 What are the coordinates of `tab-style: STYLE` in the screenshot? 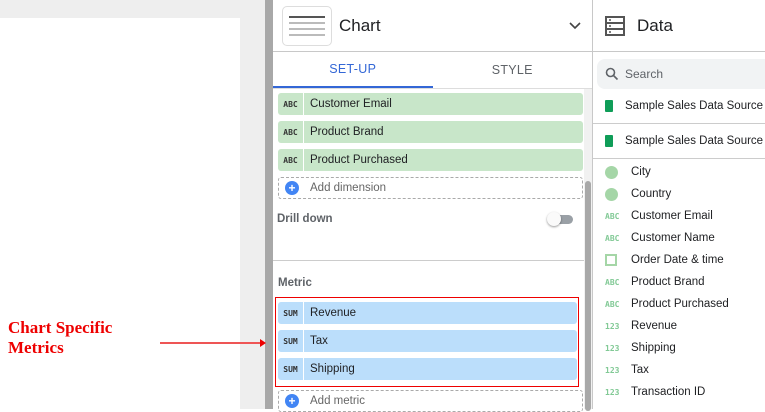 It's located at (513, 70).